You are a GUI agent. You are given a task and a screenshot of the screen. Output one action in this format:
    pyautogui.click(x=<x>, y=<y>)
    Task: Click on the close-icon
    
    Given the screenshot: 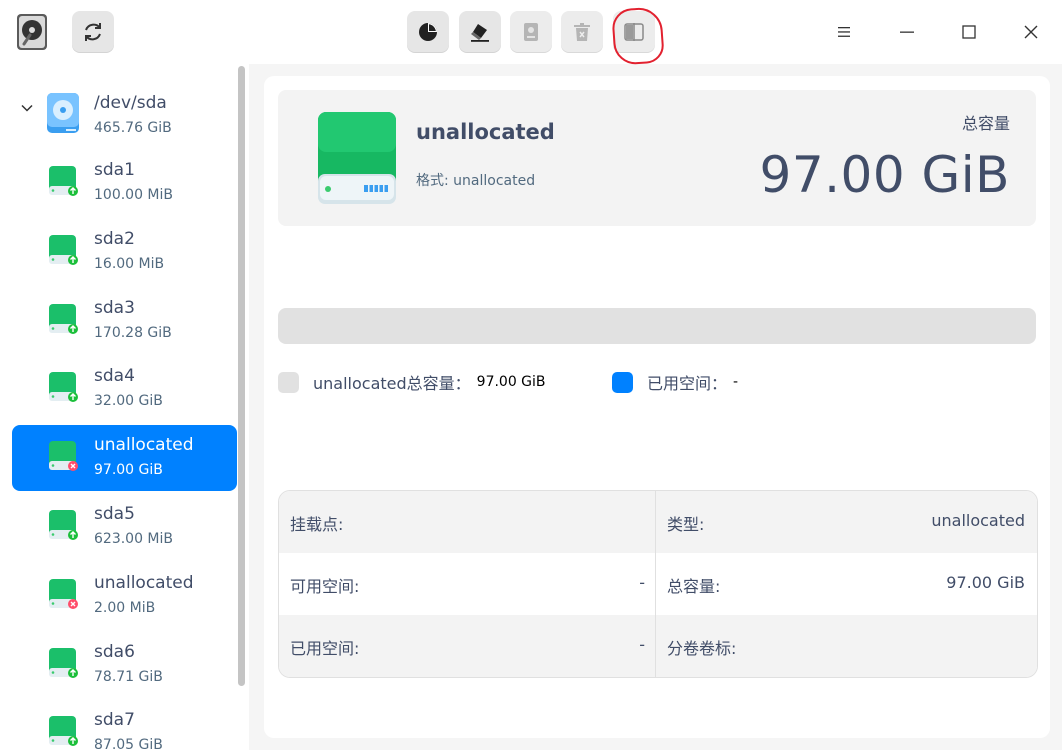 What is the action you would take?
    pyautogui.click(x=1031, y=32)
    